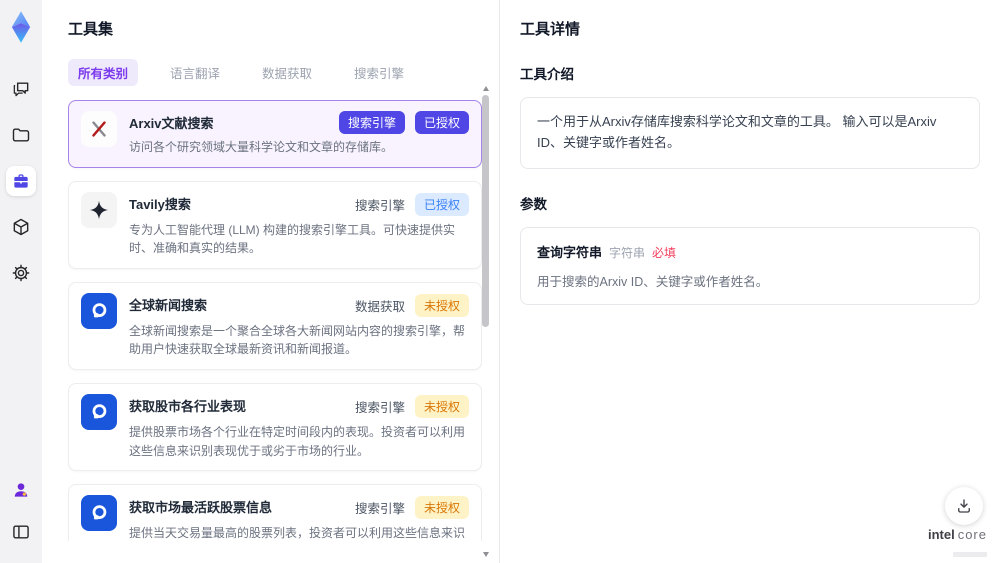  Describe the element at coordinates (379, 72) in the screenshot. I see `tab-search-engine: 搜索引擎` at that location.